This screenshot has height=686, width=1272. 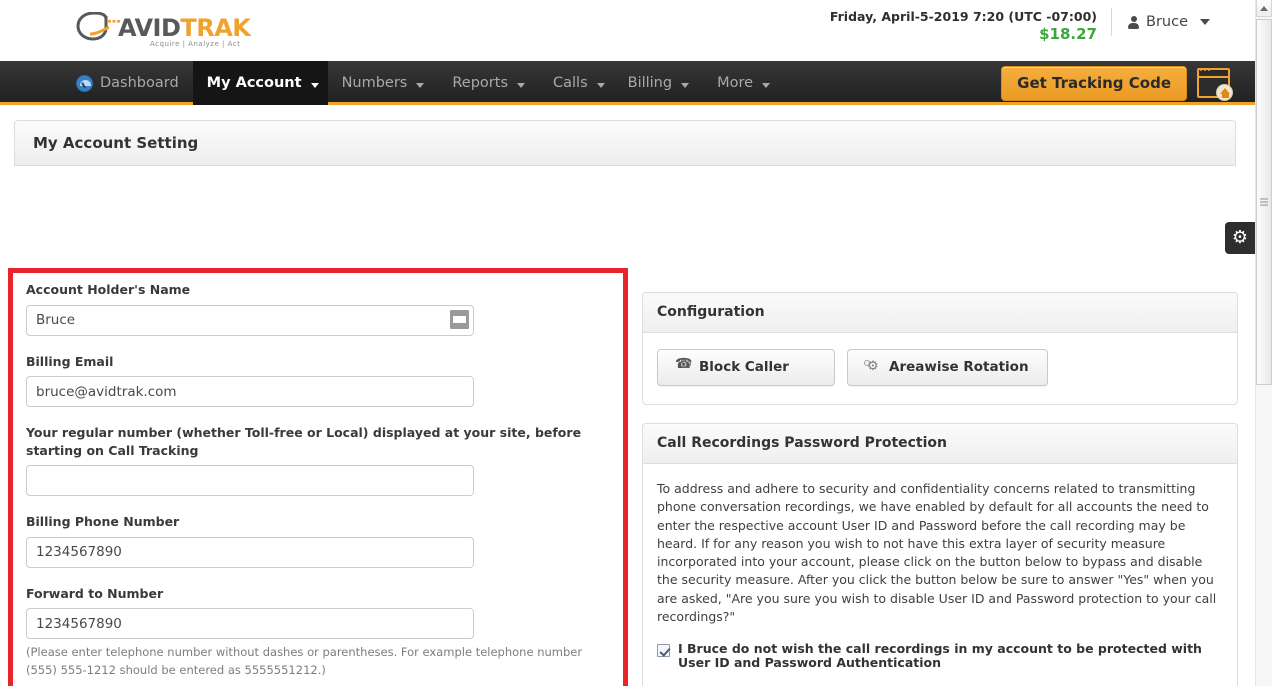 I want to click on billing-phone-number-input, so click(x=250, y=552).